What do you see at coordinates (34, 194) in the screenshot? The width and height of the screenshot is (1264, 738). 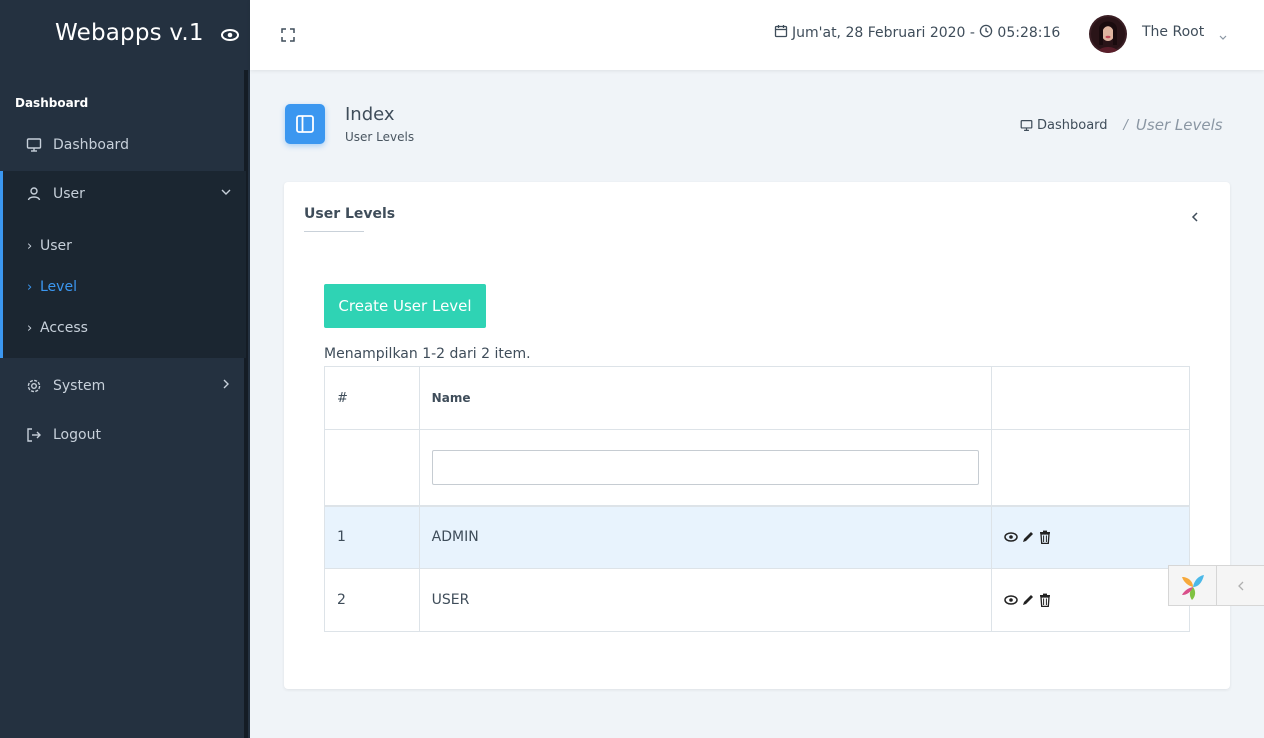 I see `user-icon` at bounding box center [34, 194].